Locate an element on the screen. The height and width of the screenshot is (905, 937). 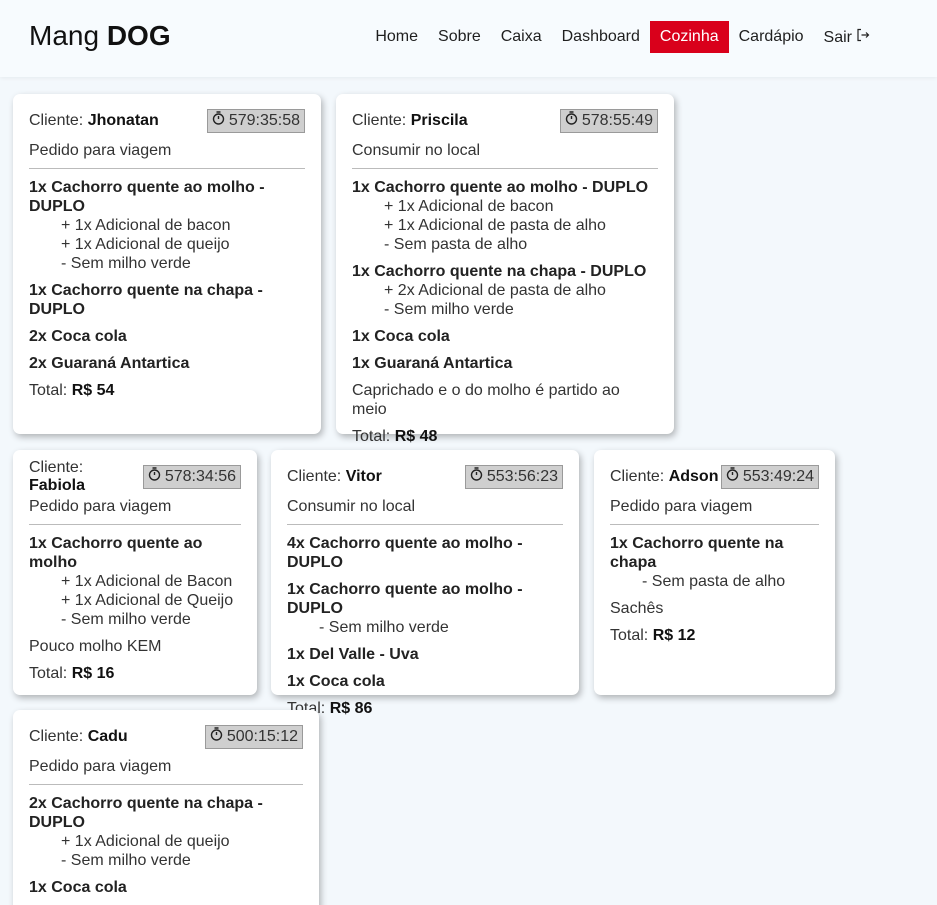
nav-cozinha: Cozinha is located at coordinates (689, 37).